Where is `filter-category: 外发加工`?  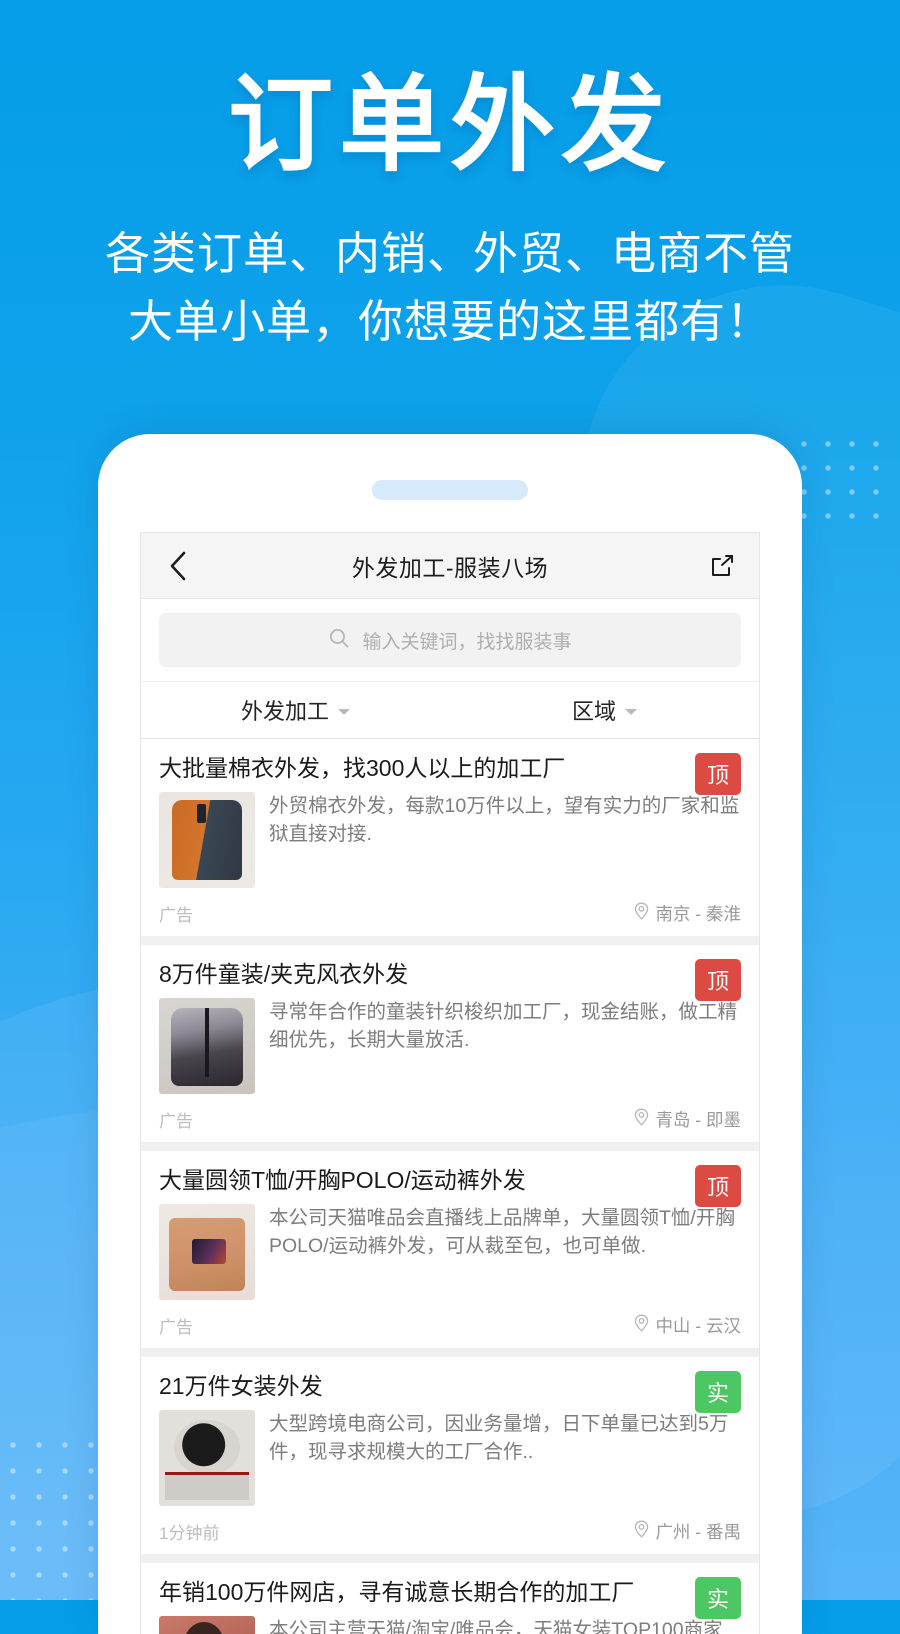 filter-category: 外发加工 is located at coordinates (295, 710).